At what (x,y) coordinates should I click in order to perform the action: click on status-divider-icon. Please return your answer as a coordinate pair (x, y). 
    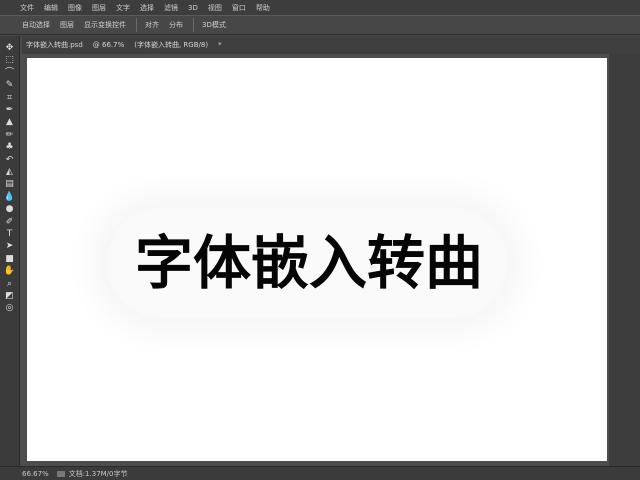
    Looking at the image, I should click on (60, 473).